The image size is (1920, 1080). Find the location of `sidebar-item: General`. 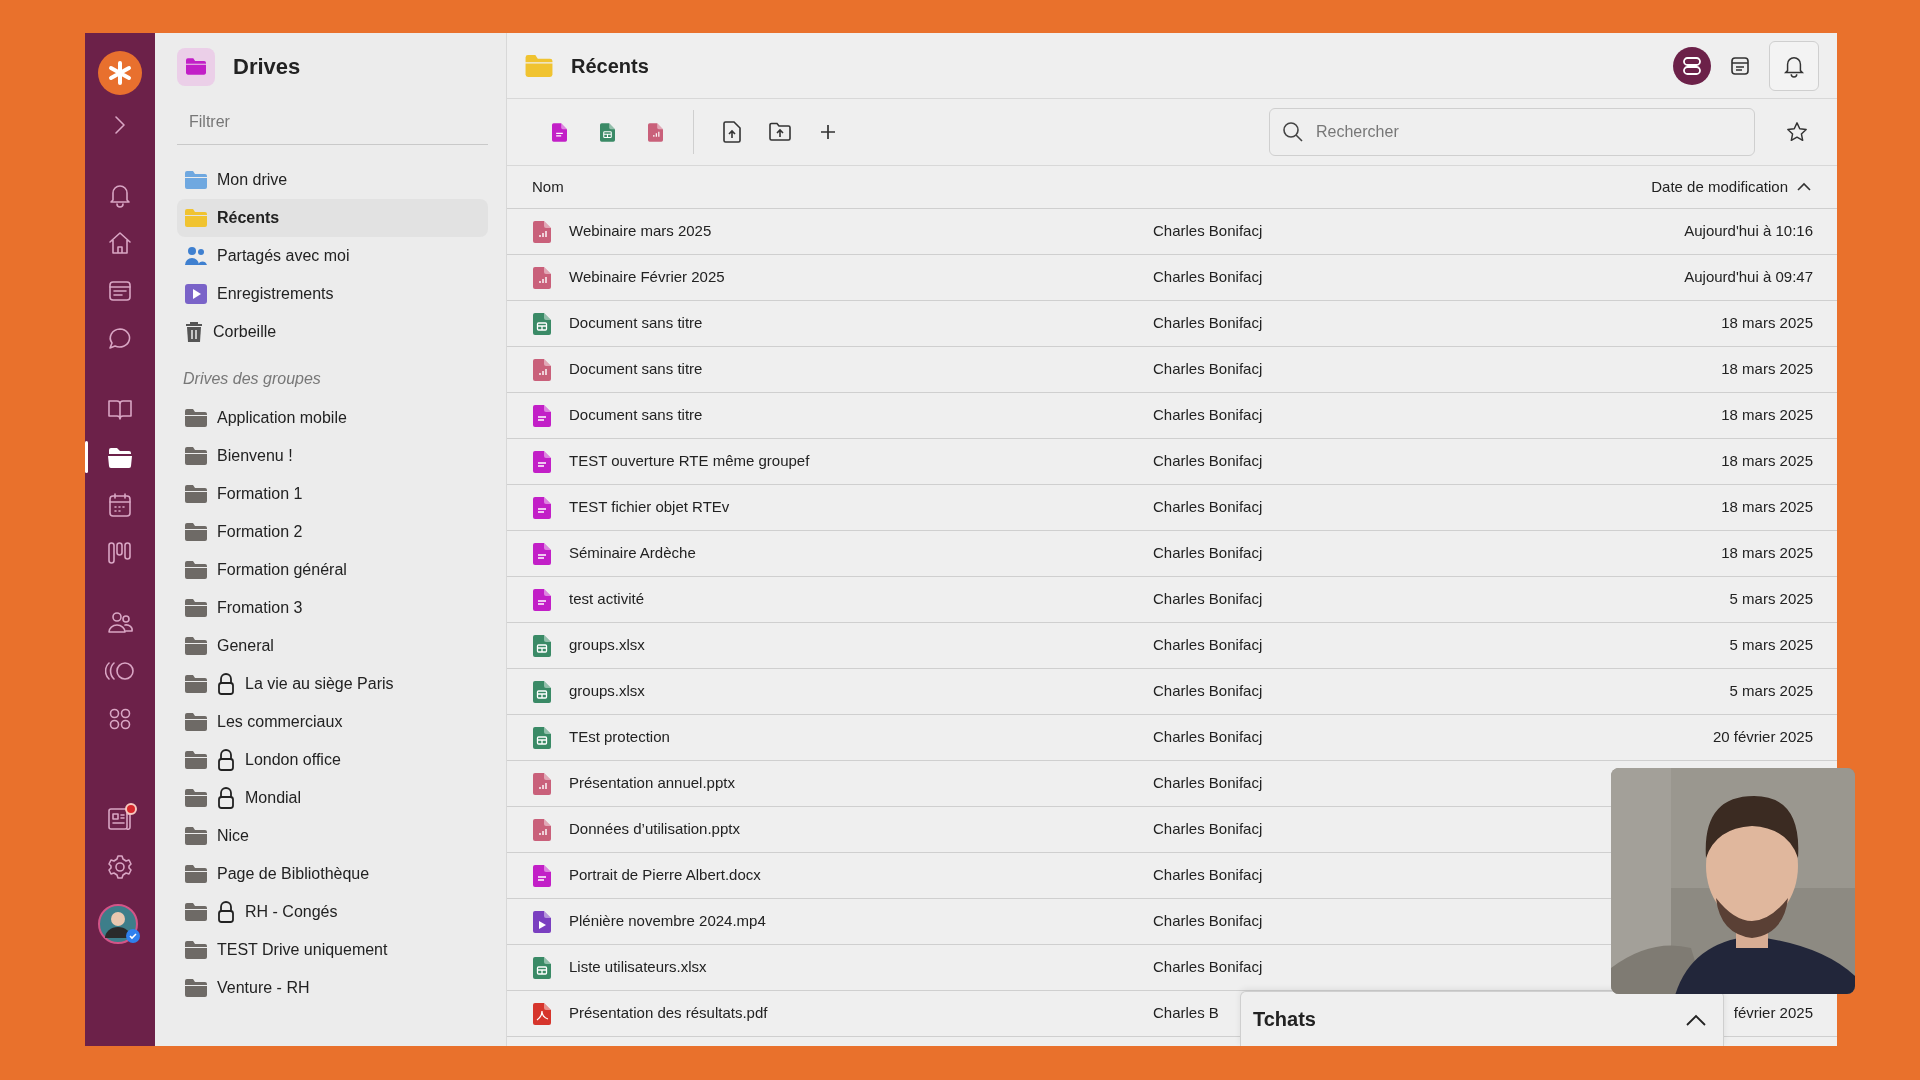

sidebar-item: General is located at coordinates (332, 646).